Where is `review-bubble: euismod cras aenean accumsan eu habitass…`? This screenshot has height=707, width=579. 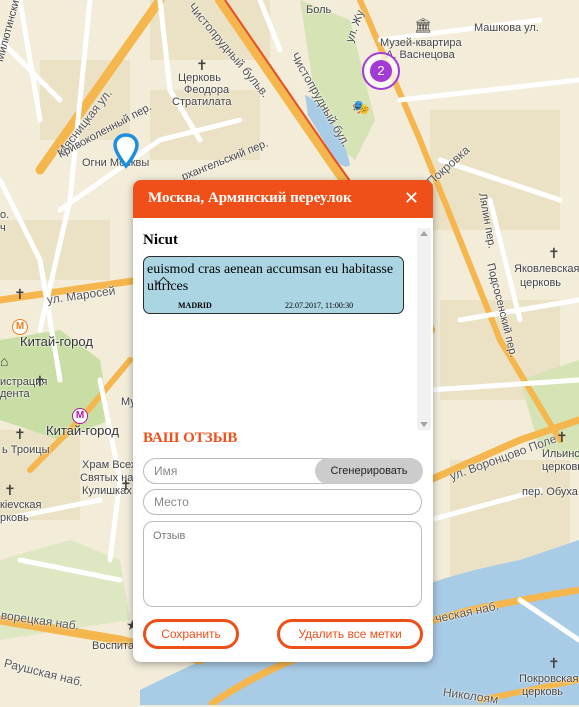 review-bubble: euismod cras aenean accumsan eu habitass… is located at coordinates (273, 285).